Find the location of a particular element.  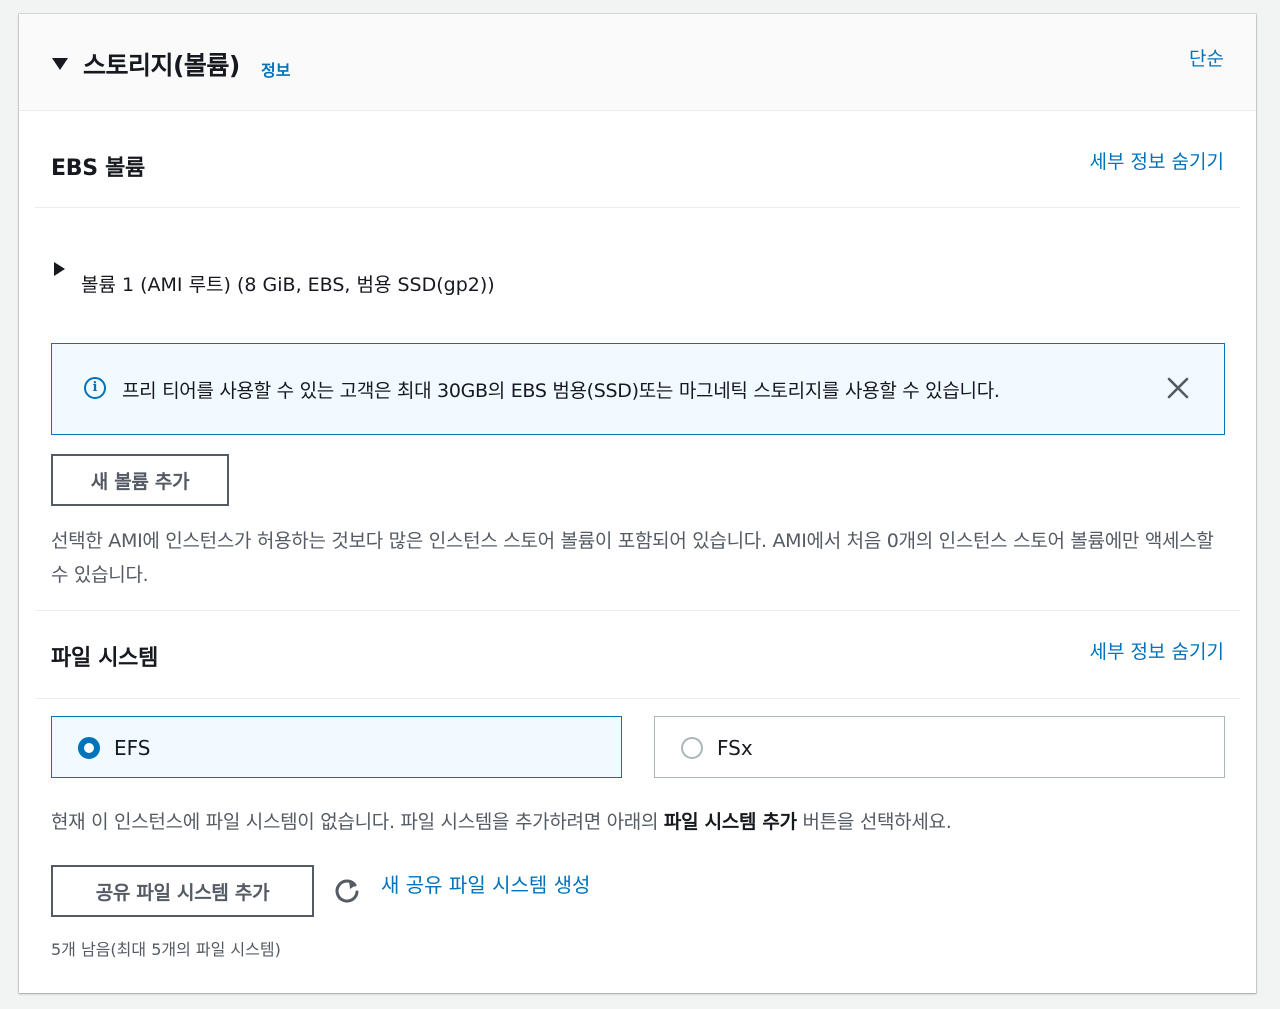

fsx-radio-button is located at coordinates (692, 748).